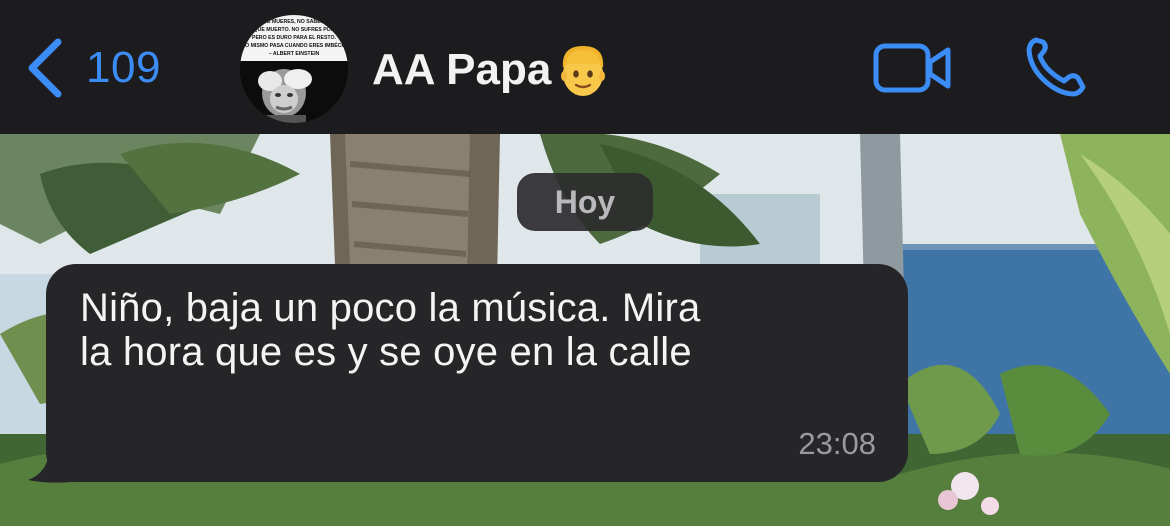  I want to click on back-button: 109, so click(92, 68).